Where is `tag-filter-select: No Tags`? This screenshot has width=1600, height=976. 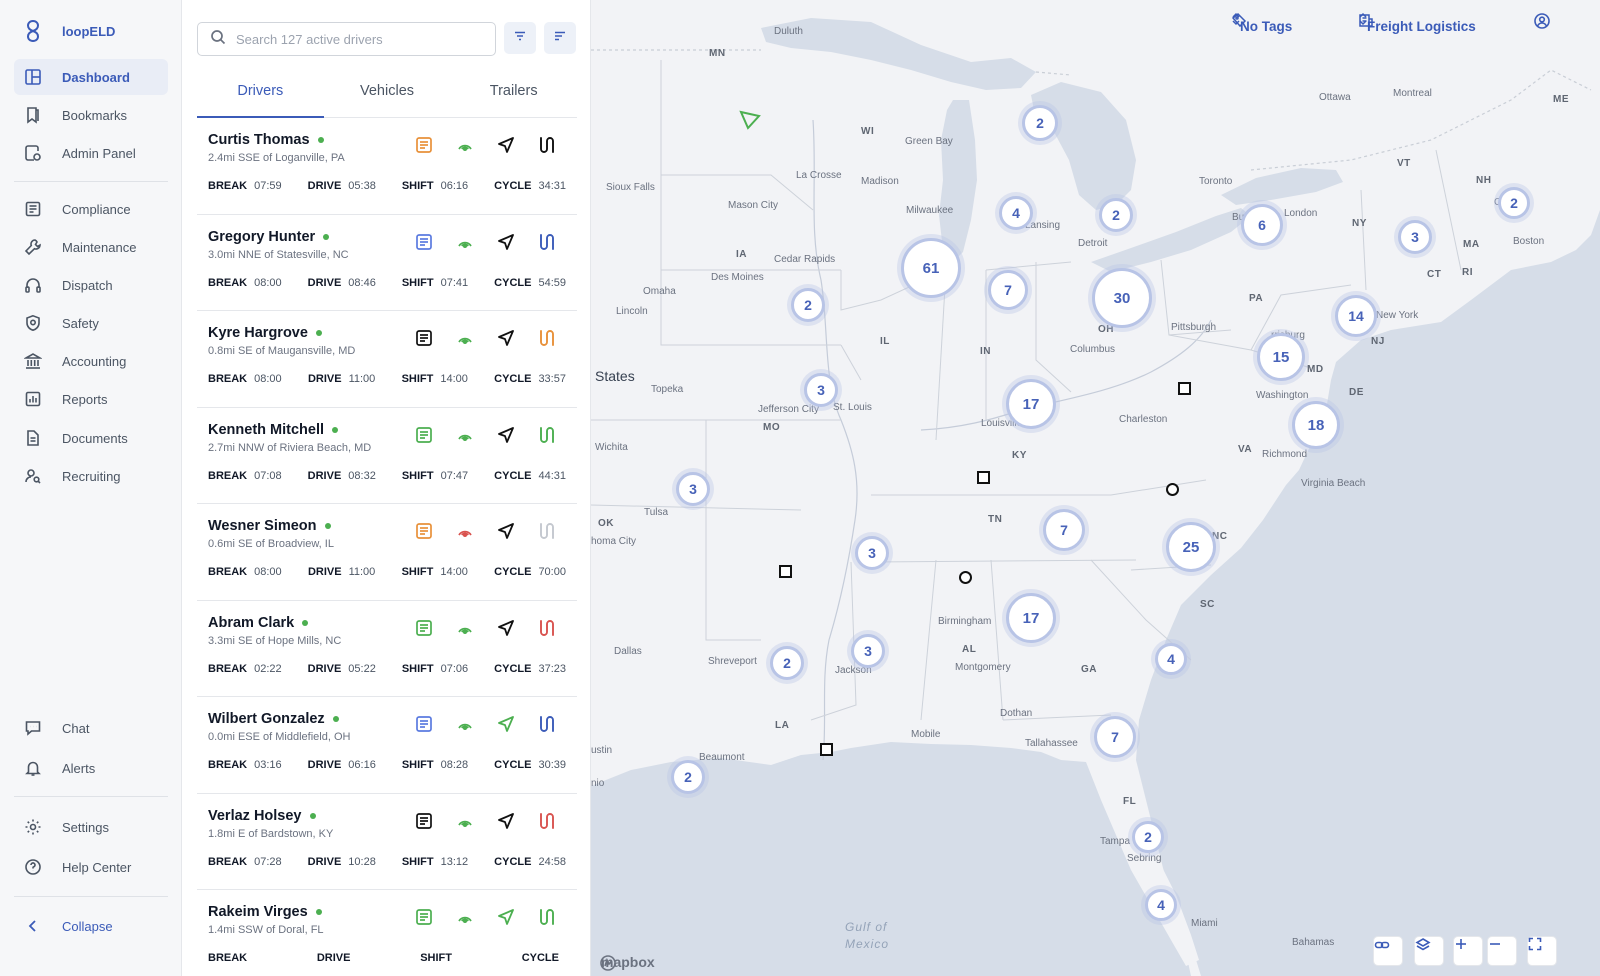 tag-filter-select: No Tags is located at coordinates (1265, 26).